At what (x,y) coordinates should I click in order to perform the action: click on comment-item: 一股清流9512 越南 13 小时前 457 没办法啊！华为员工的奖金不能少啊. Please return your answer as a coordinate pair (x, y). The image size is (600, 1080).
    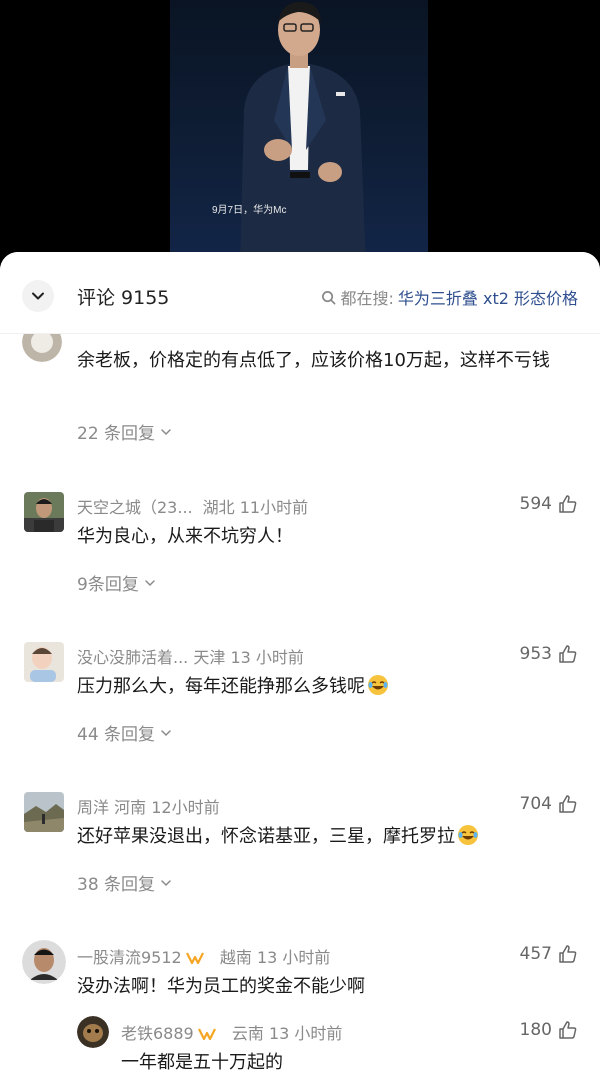
    Looking at the image, I should click on (300, 980).